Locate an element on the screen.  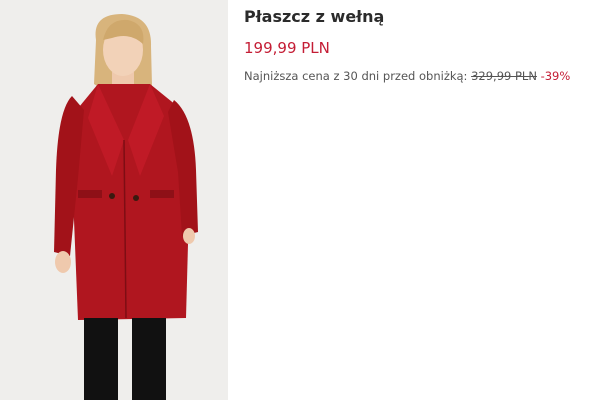
old-price: 329,99 PLN is located at coordinates (504, 76).